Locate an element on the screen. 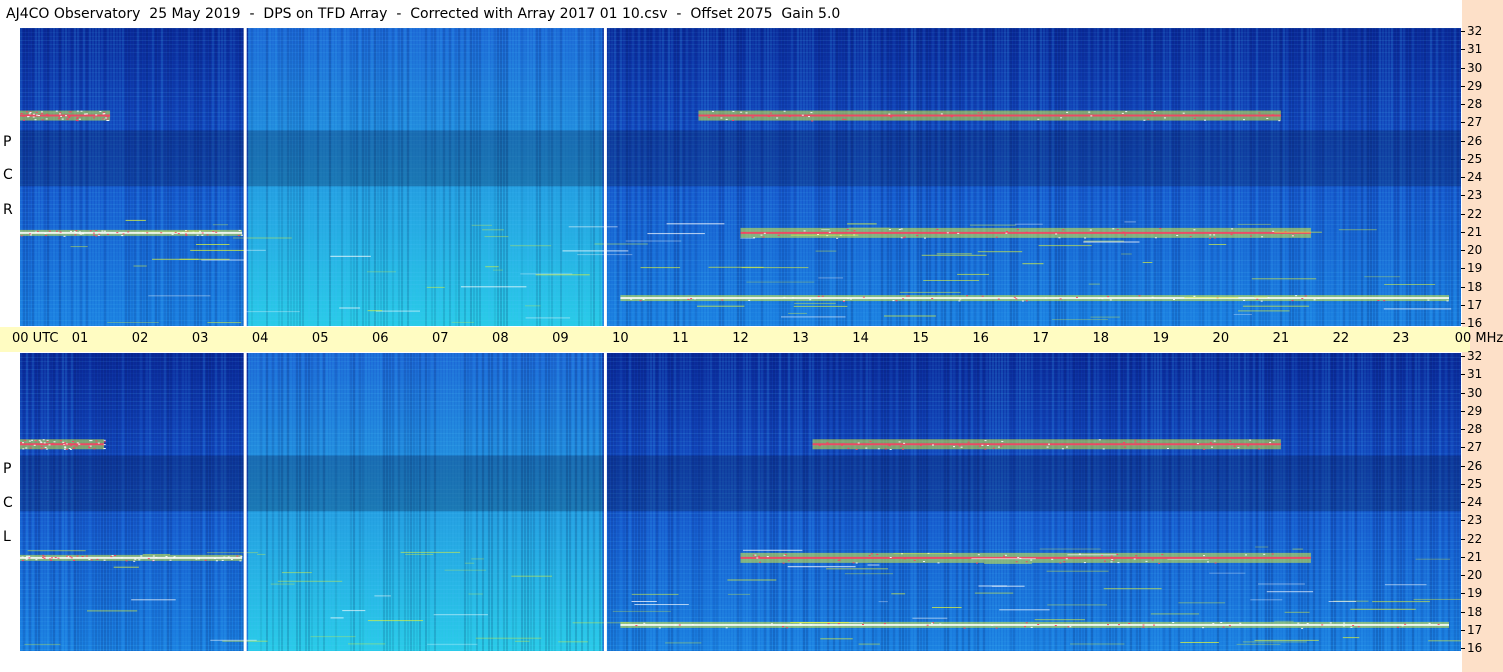  data-gap is located at coordinates (245, 177).